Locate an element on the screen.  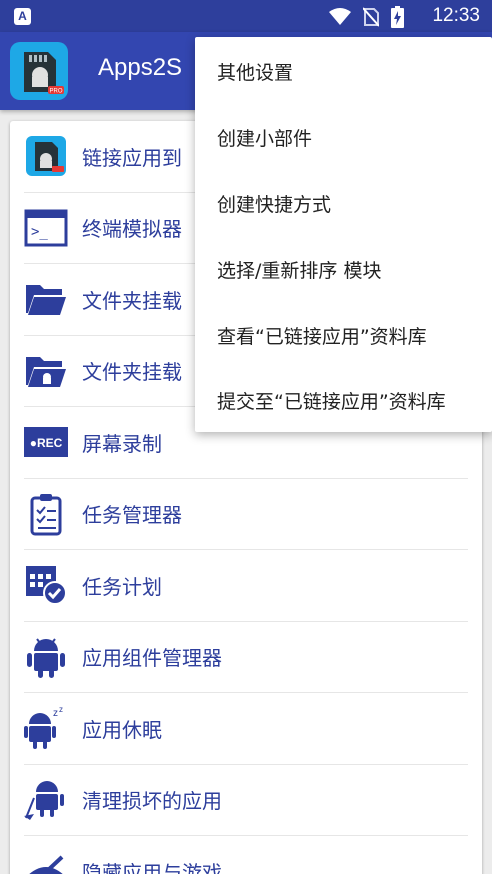
status-icons is located at coordinates (366, 17).